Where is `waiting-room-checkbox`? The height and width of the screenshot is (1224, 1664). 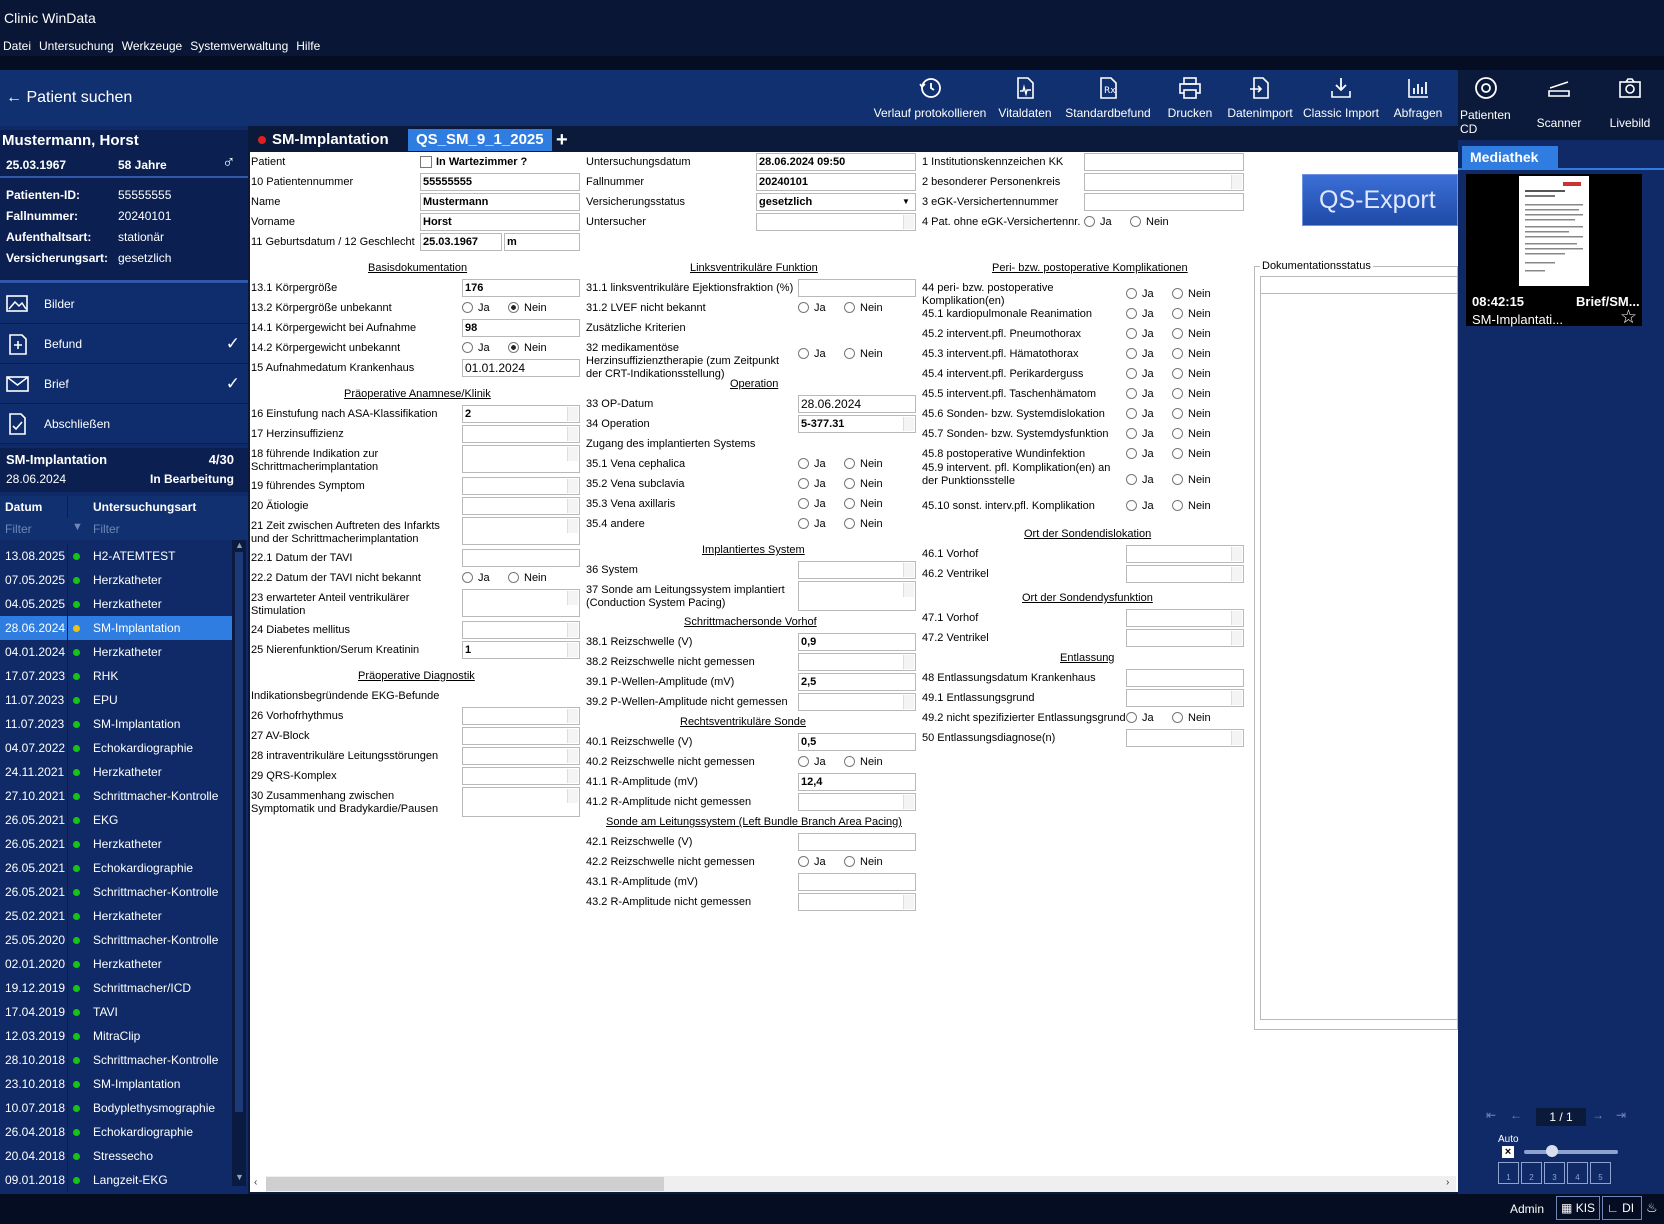 waiting-room-checkbox is located at coordinates (426, 162).